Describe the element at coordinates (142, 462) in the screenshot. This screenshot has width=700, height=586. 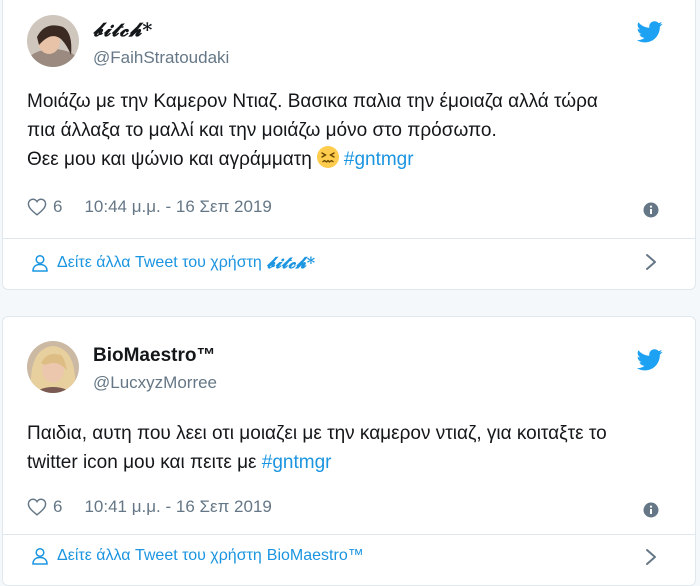
I see `tweet-text-line: twitter icon μου και πειτε με` at that location.